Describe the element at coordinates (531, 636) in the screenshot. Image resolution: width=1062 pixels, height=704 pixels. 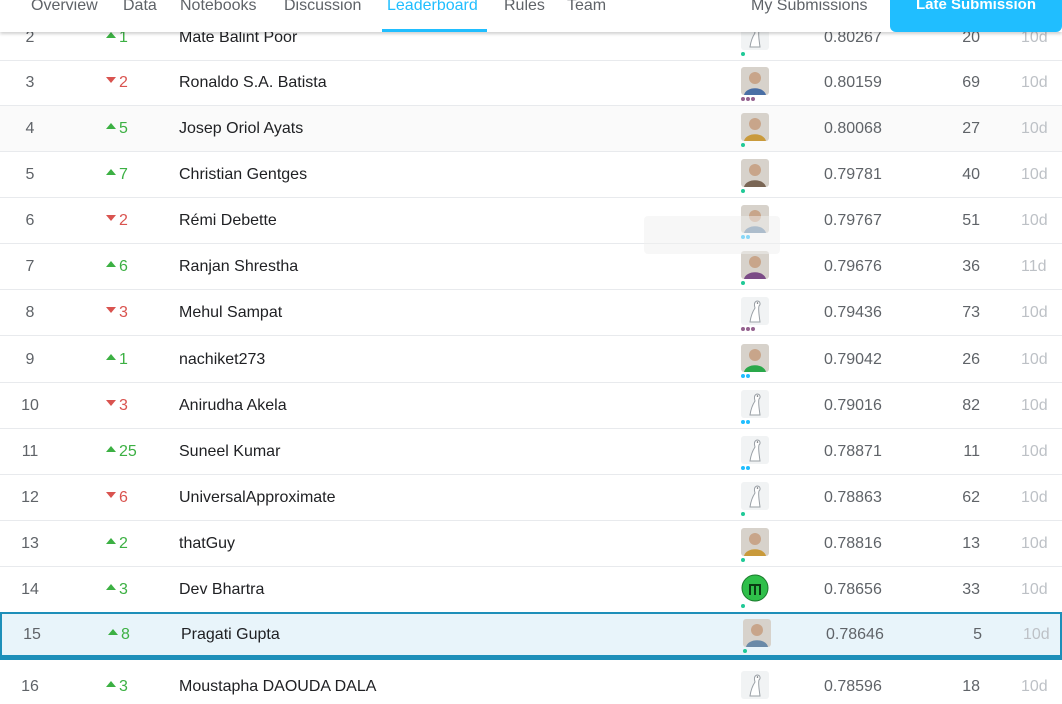
I see `table-row-current-user: 15 8 Pragati Gupta 0.78646 5 10d` at that location.